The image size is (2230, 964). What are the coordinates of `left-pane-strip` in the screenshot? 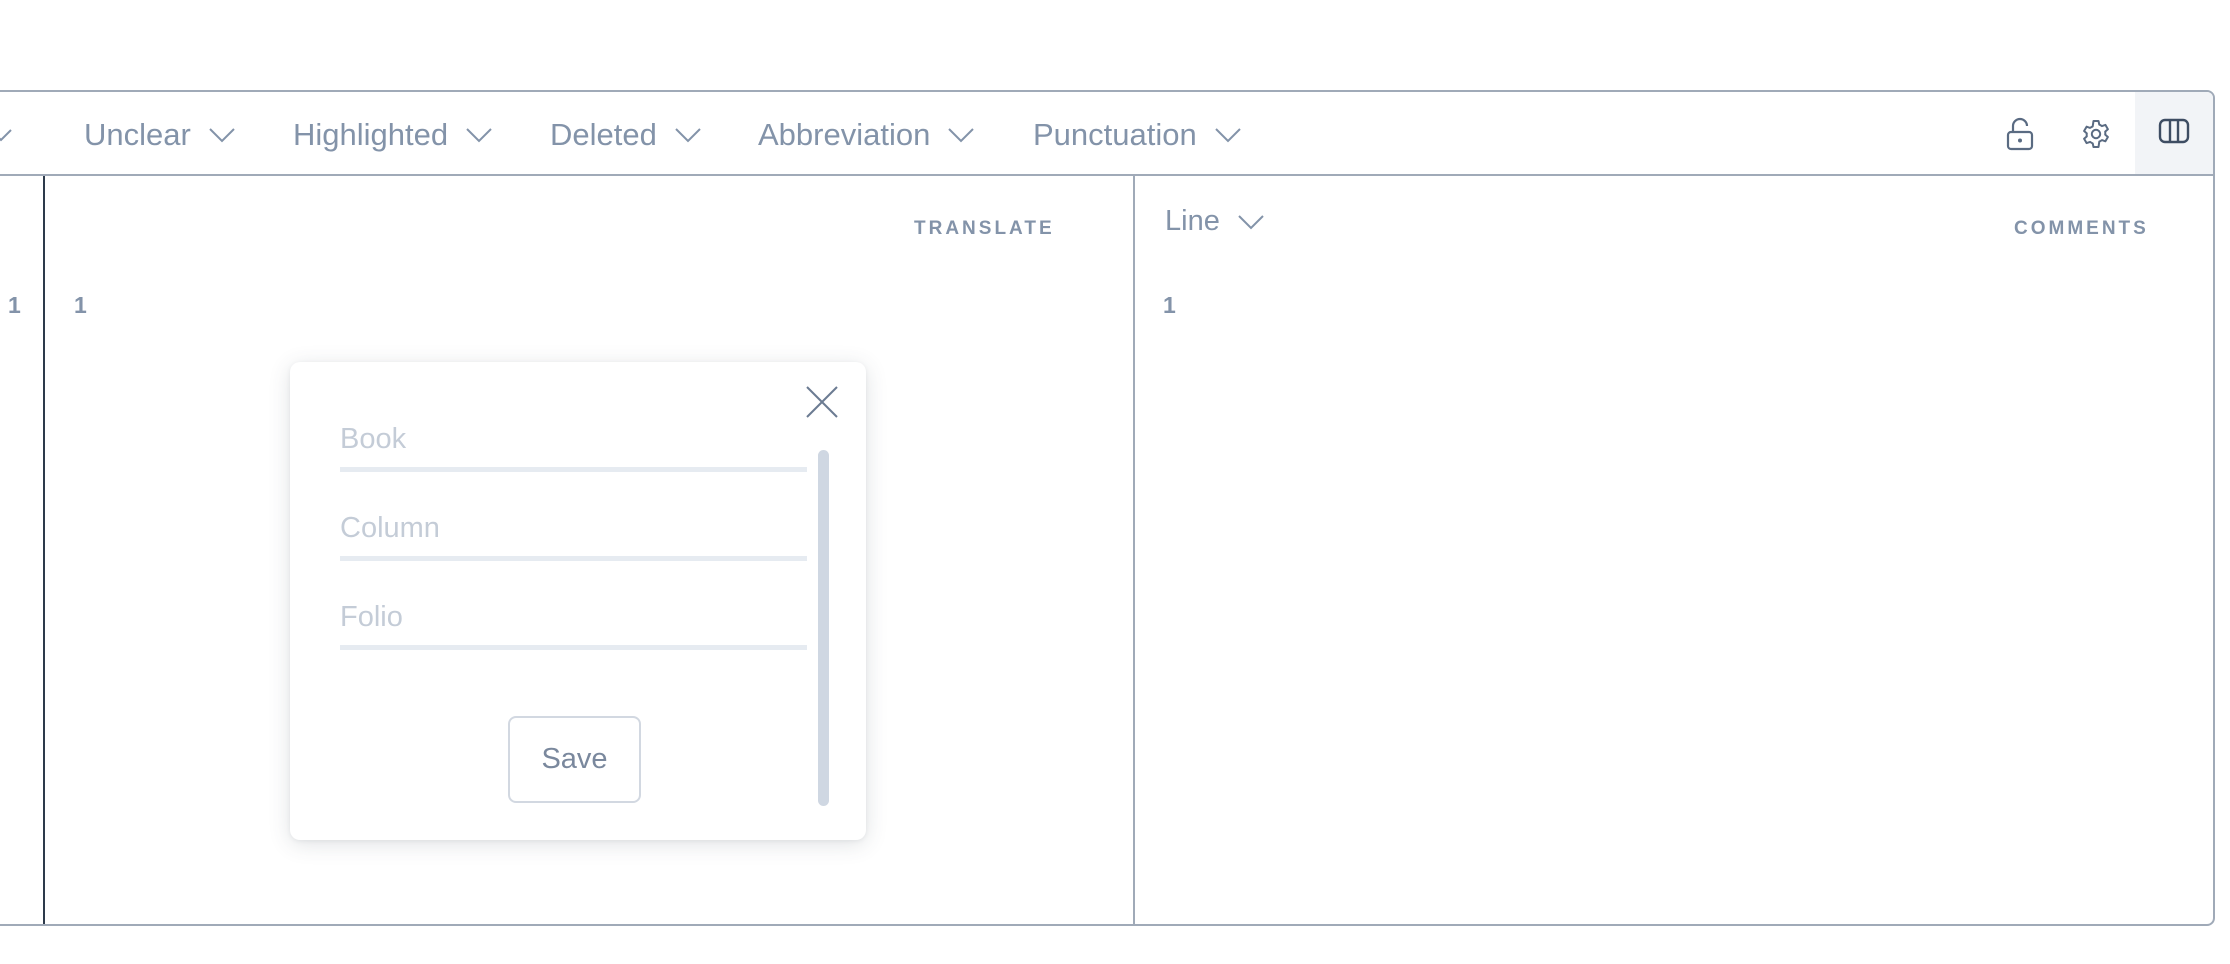 It's located at (22, 550).